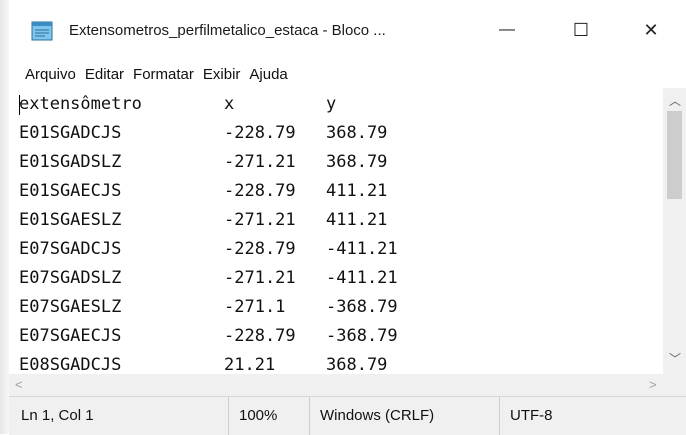 This screenshot has width=686, height=435. I want to click on scroll-up-icon: ︿, so click(675, 100).